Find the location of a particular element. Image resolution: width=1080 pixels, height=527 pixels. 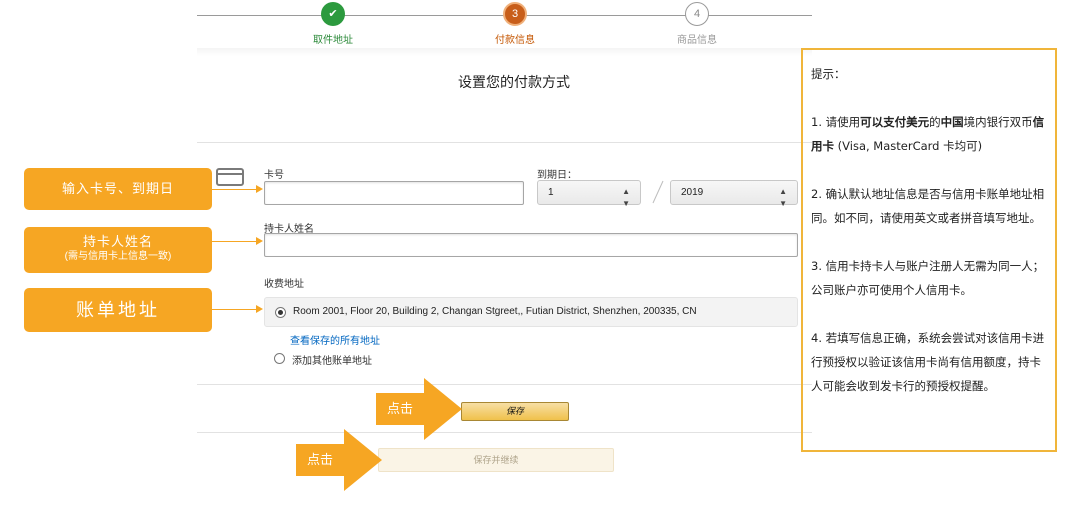

callout-card-expiry: 输入卡号、到期日 is located at coordinates (118, 189).